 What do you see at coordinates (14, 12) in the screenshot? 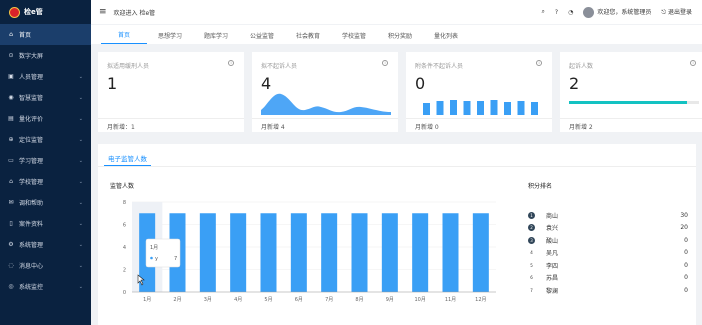
I see `emblem-icon` at bounding box center [14, 12].